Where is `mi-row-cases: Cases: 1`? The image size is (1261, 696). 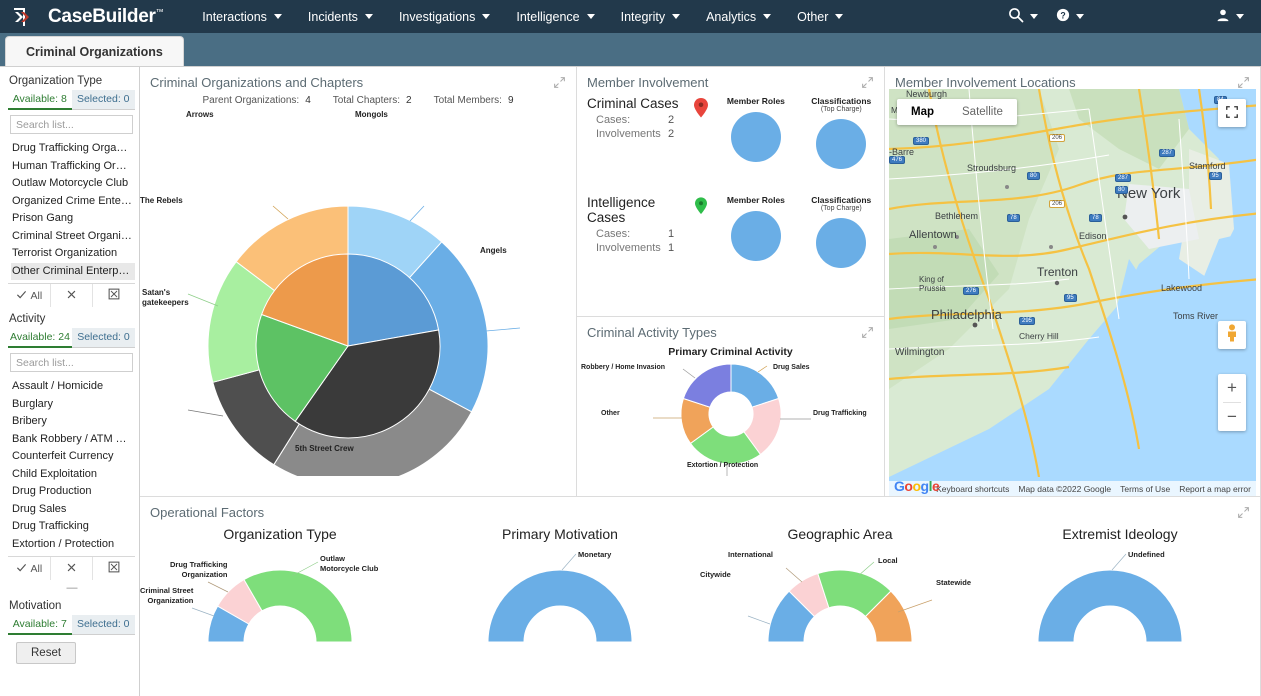 mi-row-cases: Cases: 1 is located at coordinates (637, 234).